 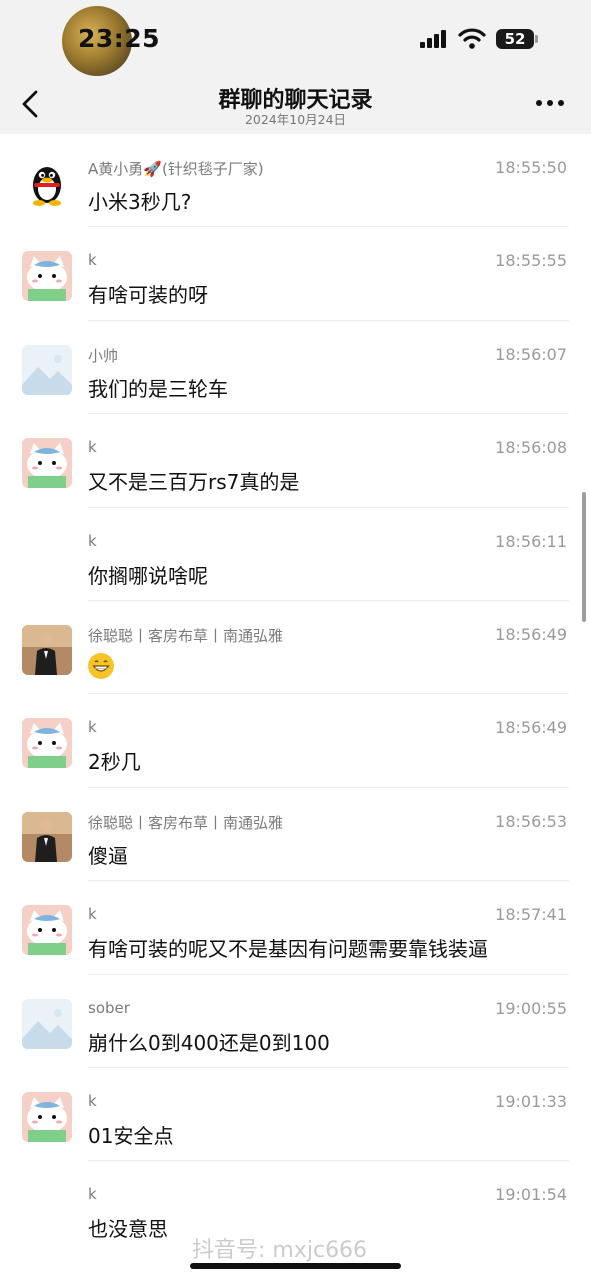 I want to click on message-text: 小米3秒几?, so click(x=140, y=202).